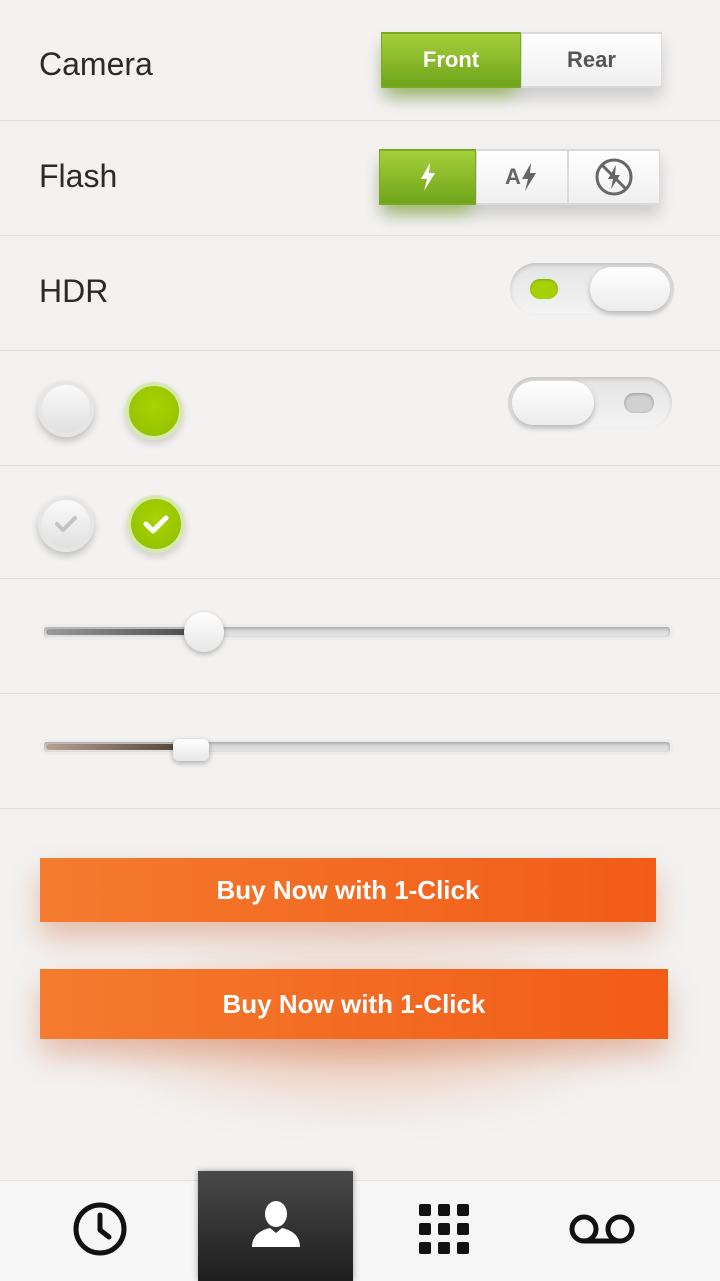  I want to click on slider-2-fill, so click(120, 747).